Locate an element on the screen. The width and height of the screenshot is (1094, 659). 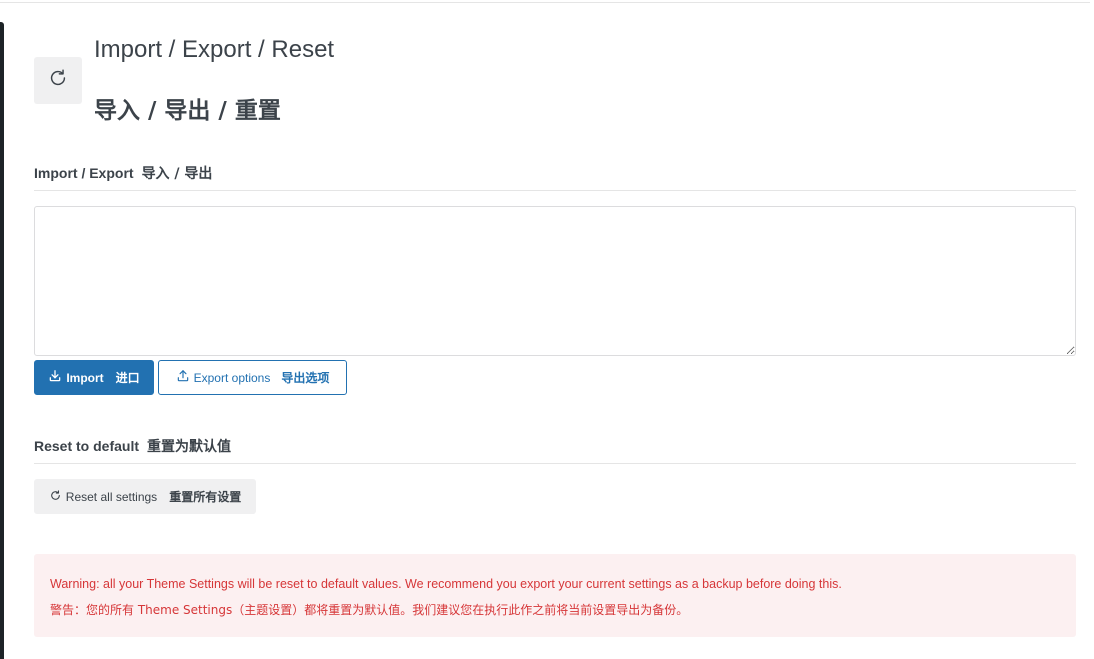
export-button-label-zh: 导出选项 is located at coordinates (305, 378).